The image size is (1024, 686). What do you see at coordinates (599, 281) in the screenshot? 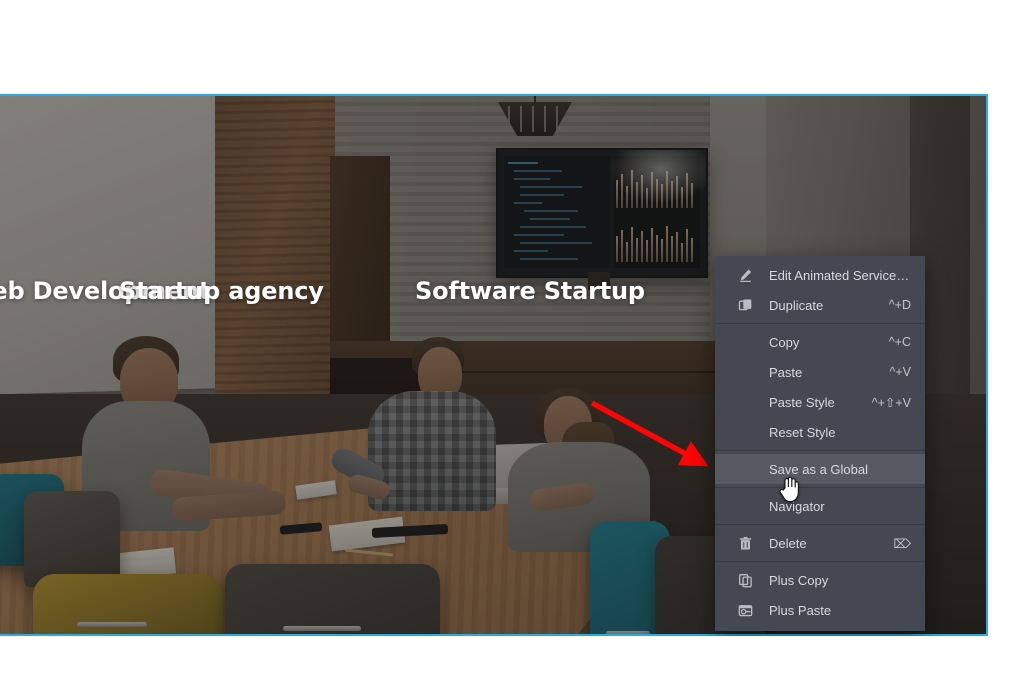
I see `monitor-stand` at bounding box center [599, 281].